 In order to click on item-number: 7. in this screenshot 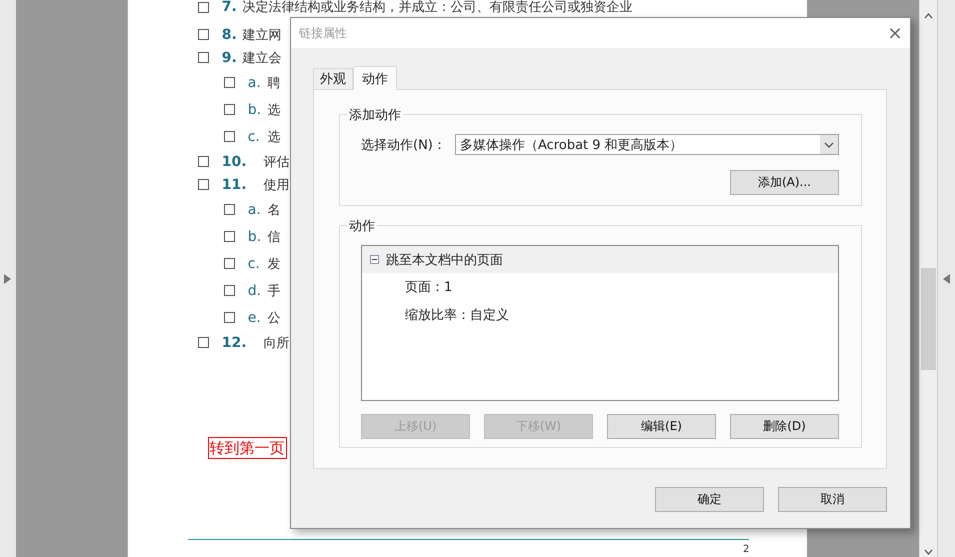, I will do `click(230, 7)`.